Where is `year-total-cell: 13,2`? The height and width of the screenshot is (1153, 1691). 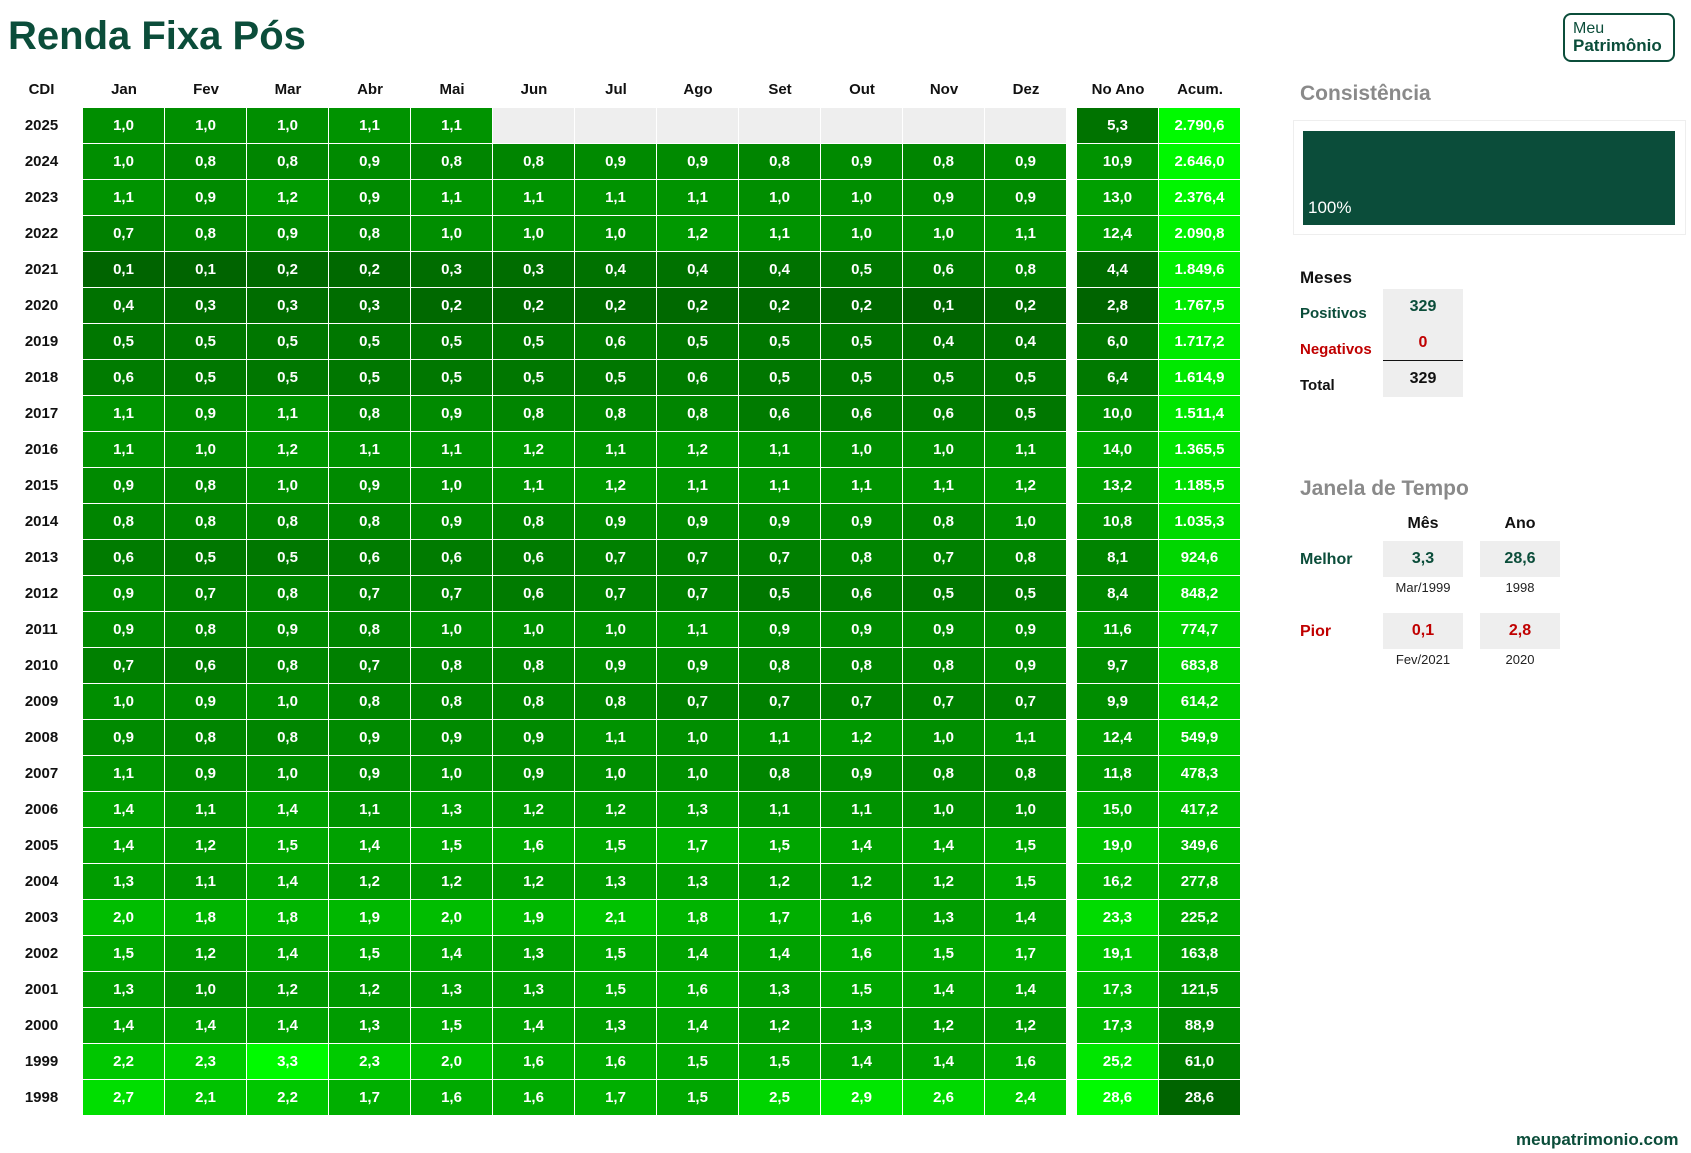 year-total-cell: 13,2 is located at coordinates (1118, 486).